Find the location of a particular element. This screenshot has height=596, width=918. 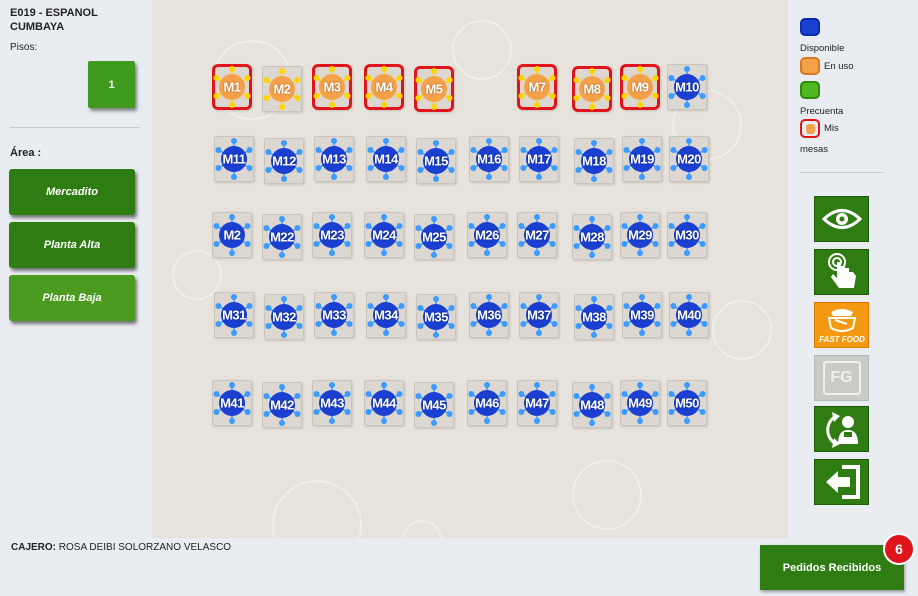

table-label: M28 is located at coordinates (592, 237).